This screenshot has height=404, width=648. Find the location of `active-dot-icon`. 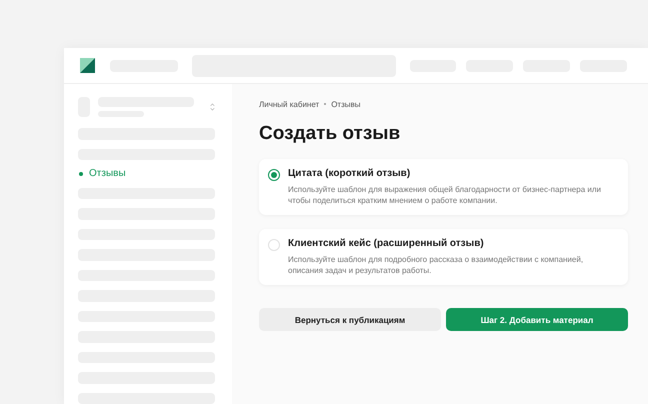

active-dot-icon is located at coordinates (81, 174).